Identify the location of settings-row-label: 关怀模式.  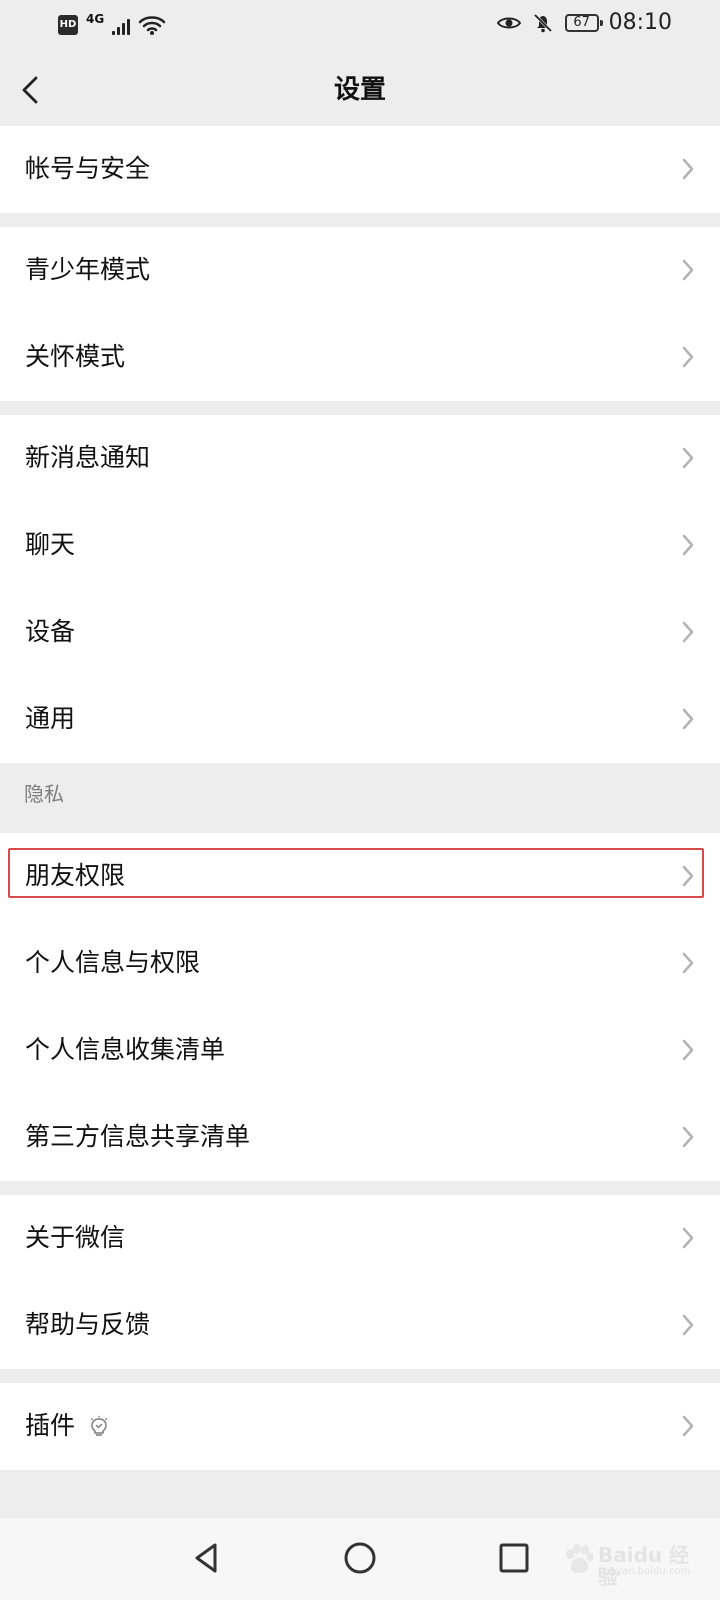
(75, 356).